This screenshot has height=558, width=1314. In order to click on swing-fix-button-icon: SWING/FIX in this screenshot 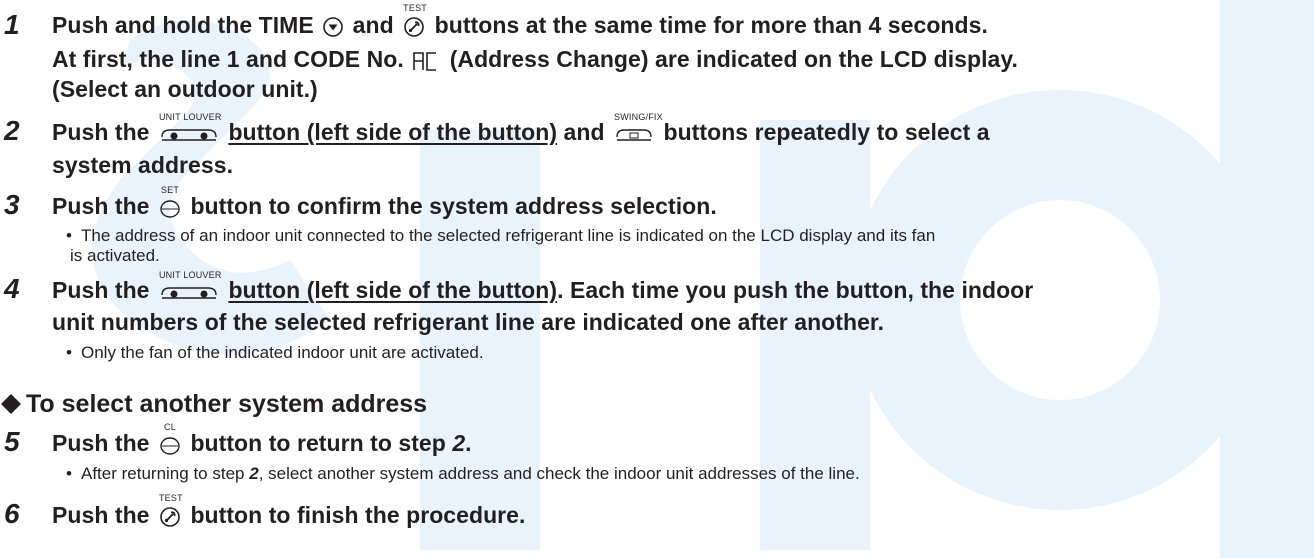, I will do `click(638, 127)`.